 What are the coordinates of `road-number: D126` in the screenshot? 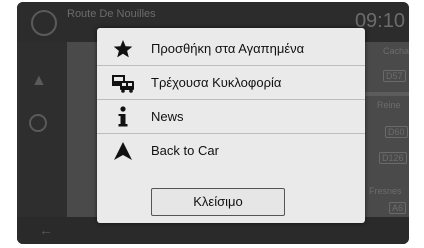 It's located at (393, 158).